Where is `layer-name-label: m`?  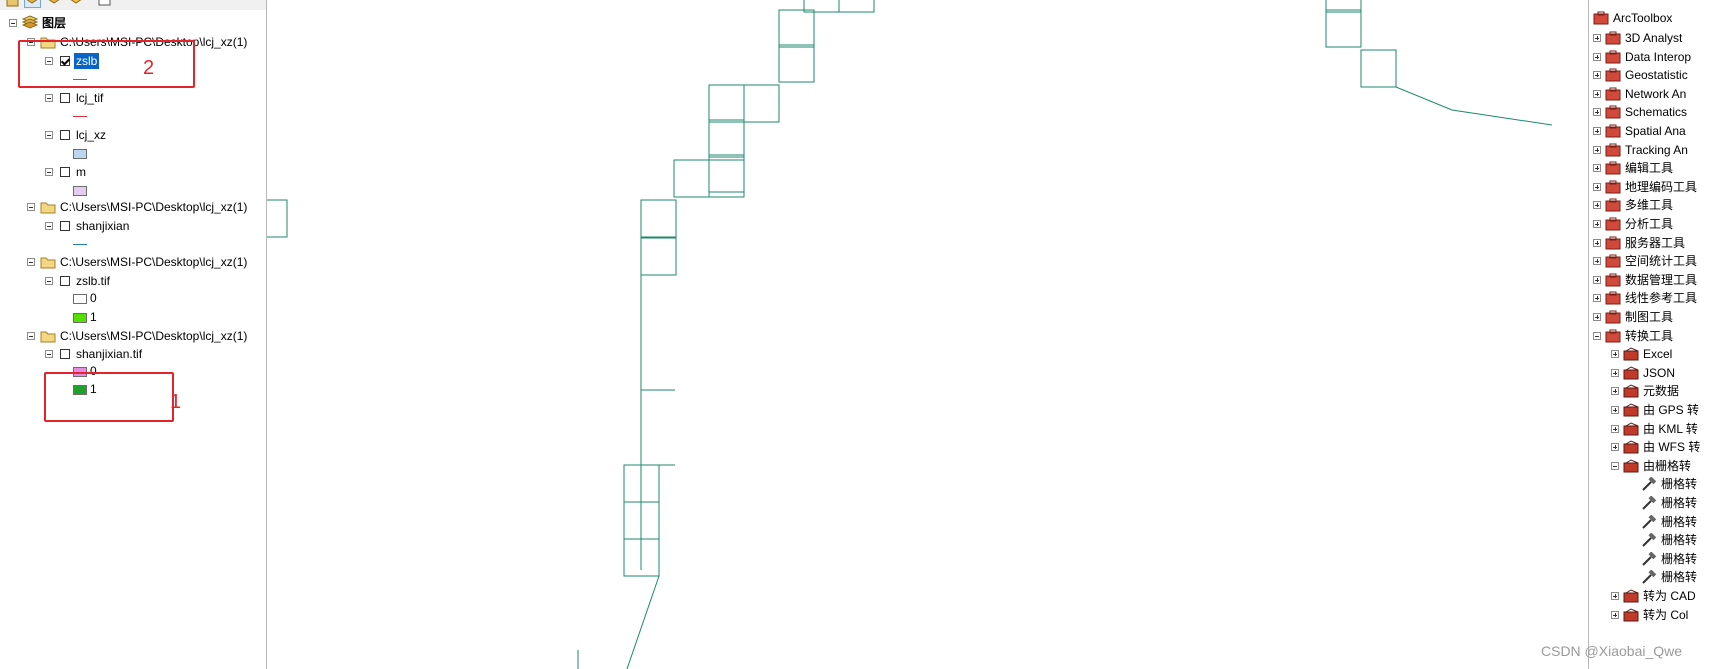 layer-name-label: m is located at coordinates (81, 172).